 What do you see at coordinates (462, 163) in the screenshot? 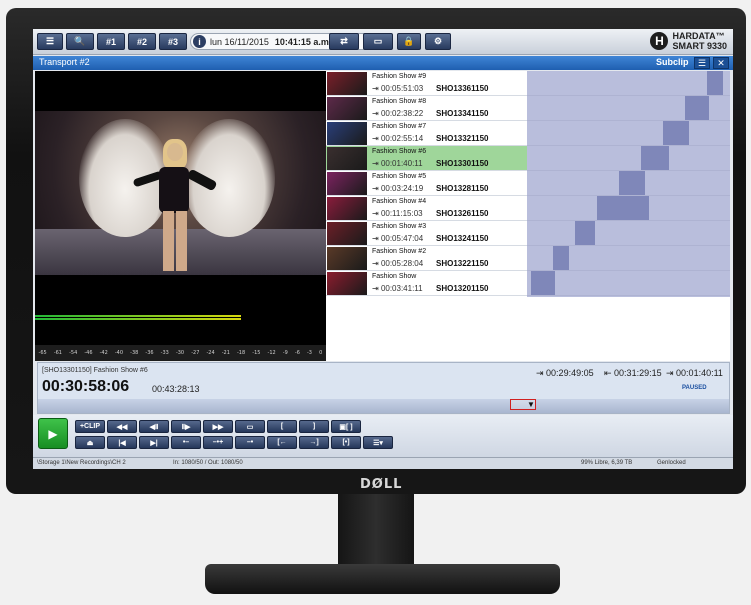
I see `clip-id: SHO13301150` at bounding box center [462, 163].